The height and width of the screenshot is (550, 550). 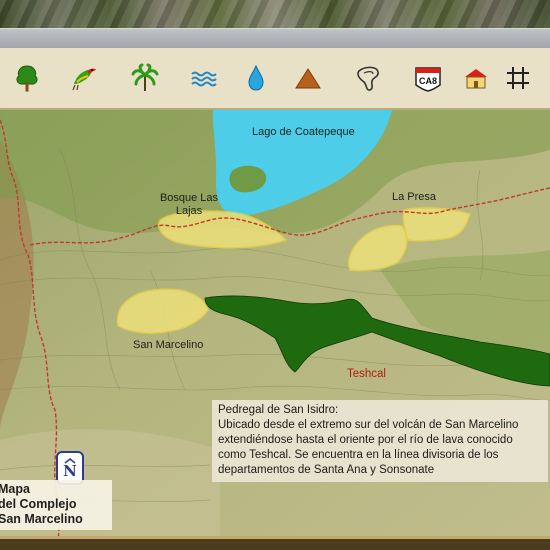 I want to click on water-drop-icon, so click(x=256, y=77).